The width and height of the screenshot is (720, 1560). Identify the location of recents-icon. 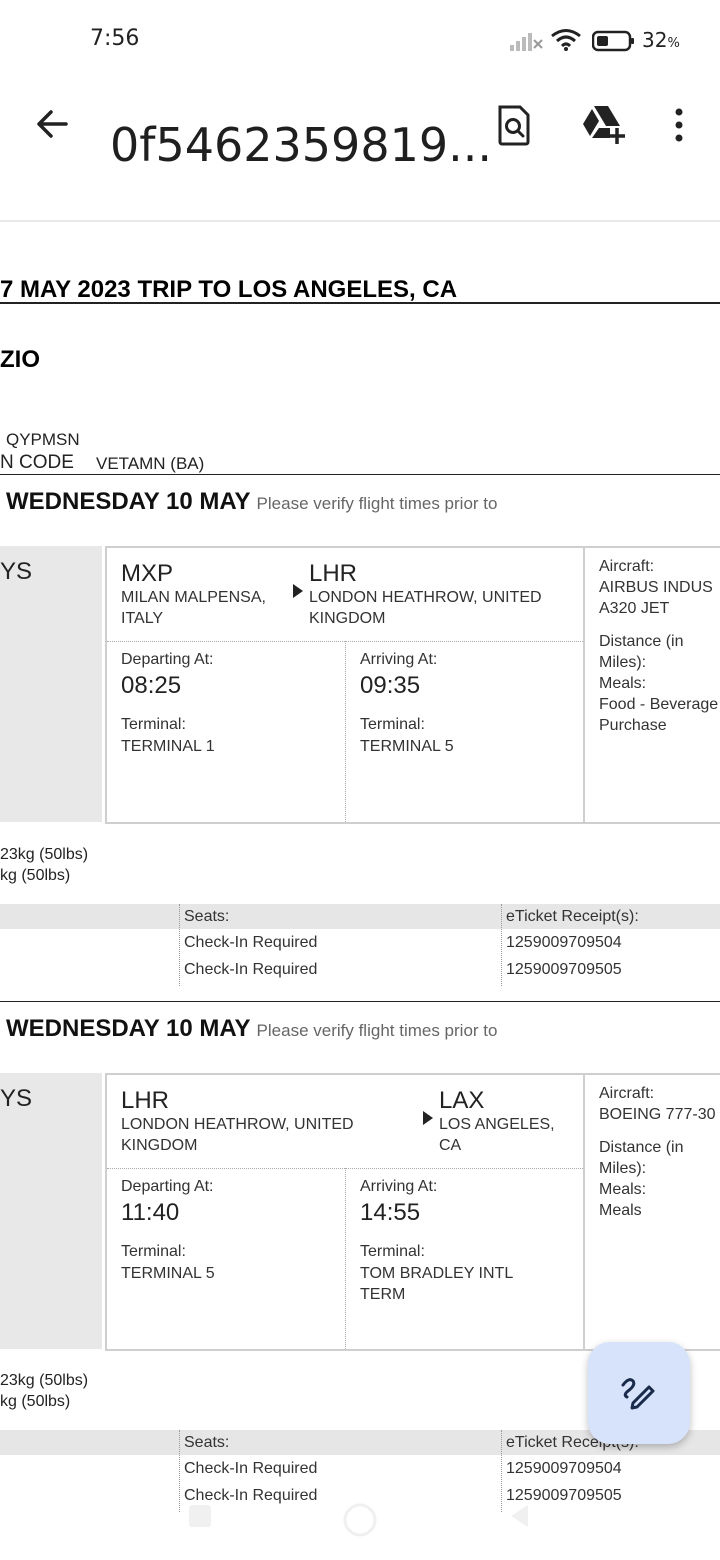
(200, 1516).